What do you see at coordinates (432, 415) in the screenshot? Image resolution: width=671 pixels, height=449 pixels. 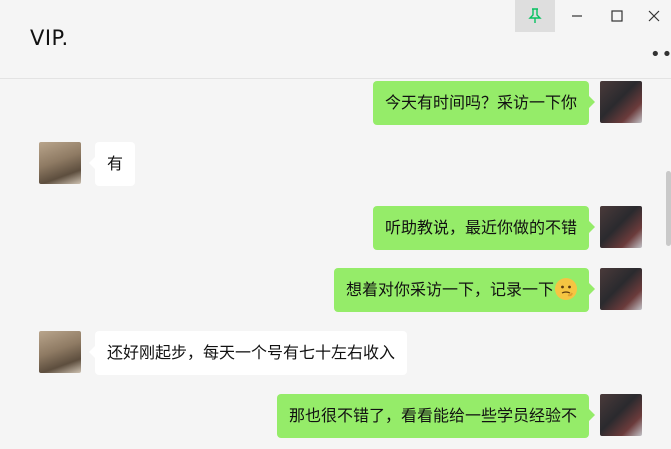 I see `message-text: 那也很不错了，看看能给一些学员经验不` at bounding box center [432, 415].